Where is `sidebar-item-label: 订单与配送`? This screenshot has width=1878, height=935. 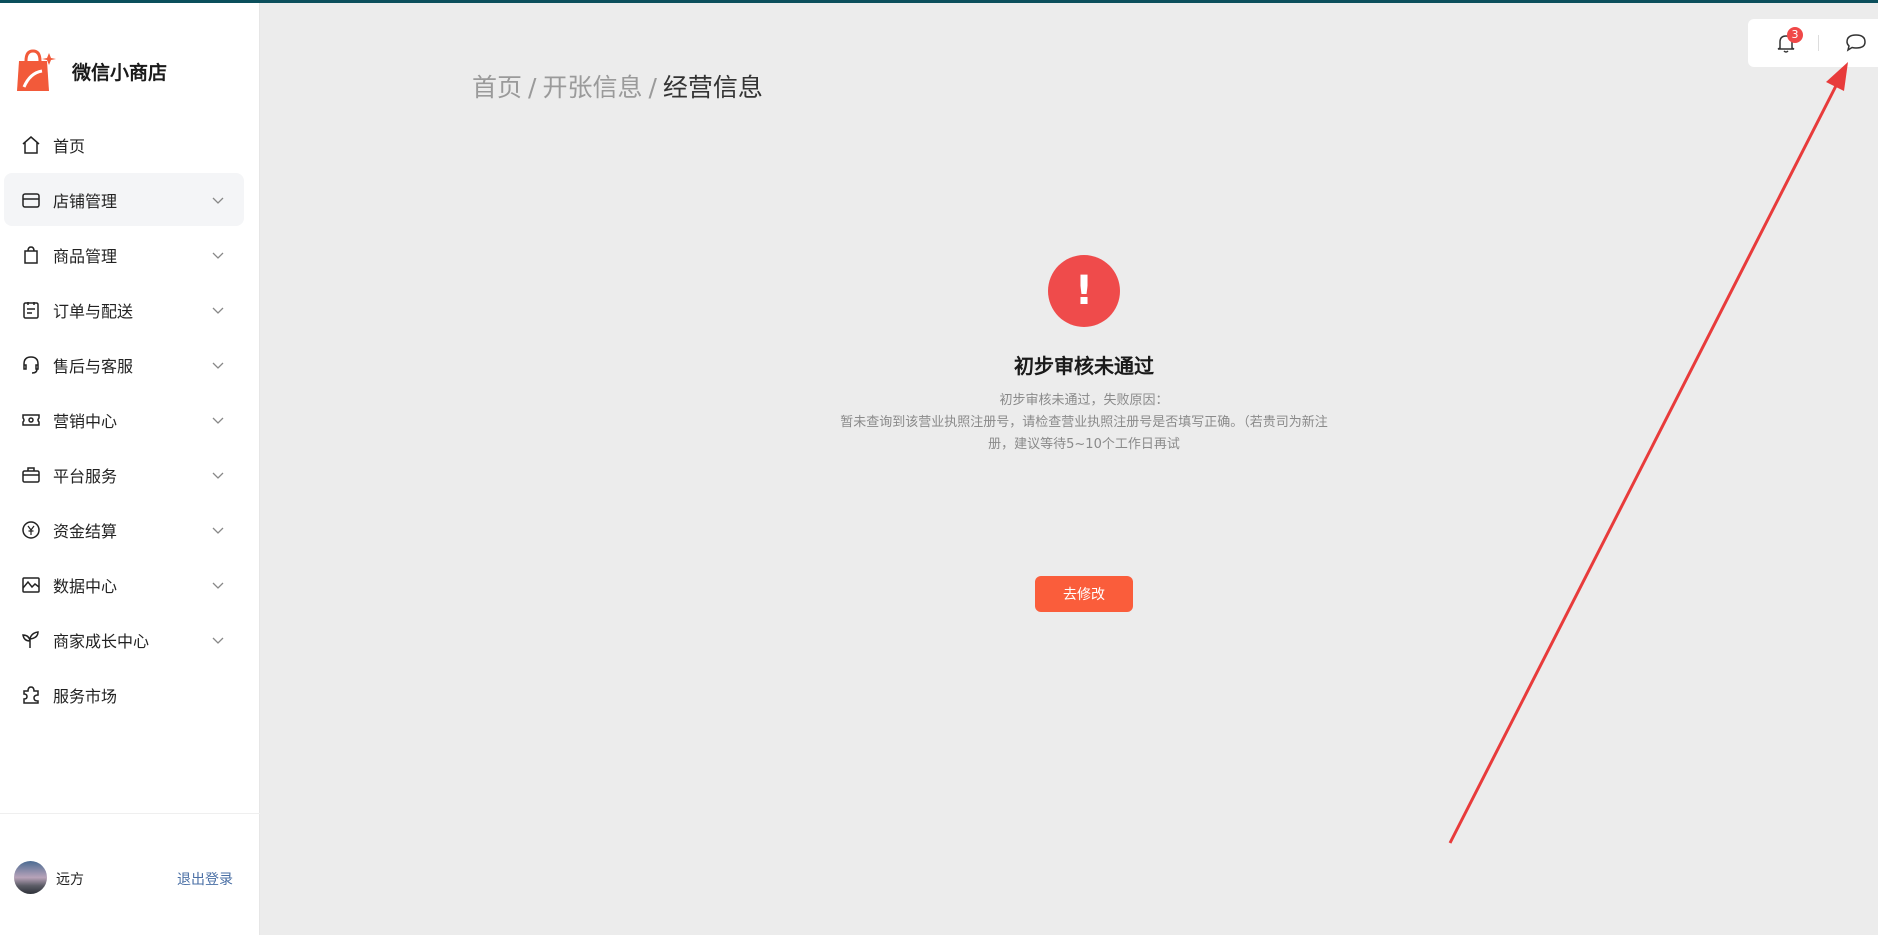
sidebar-item-label: 订单与配送 is located at coordinates (93, 311).